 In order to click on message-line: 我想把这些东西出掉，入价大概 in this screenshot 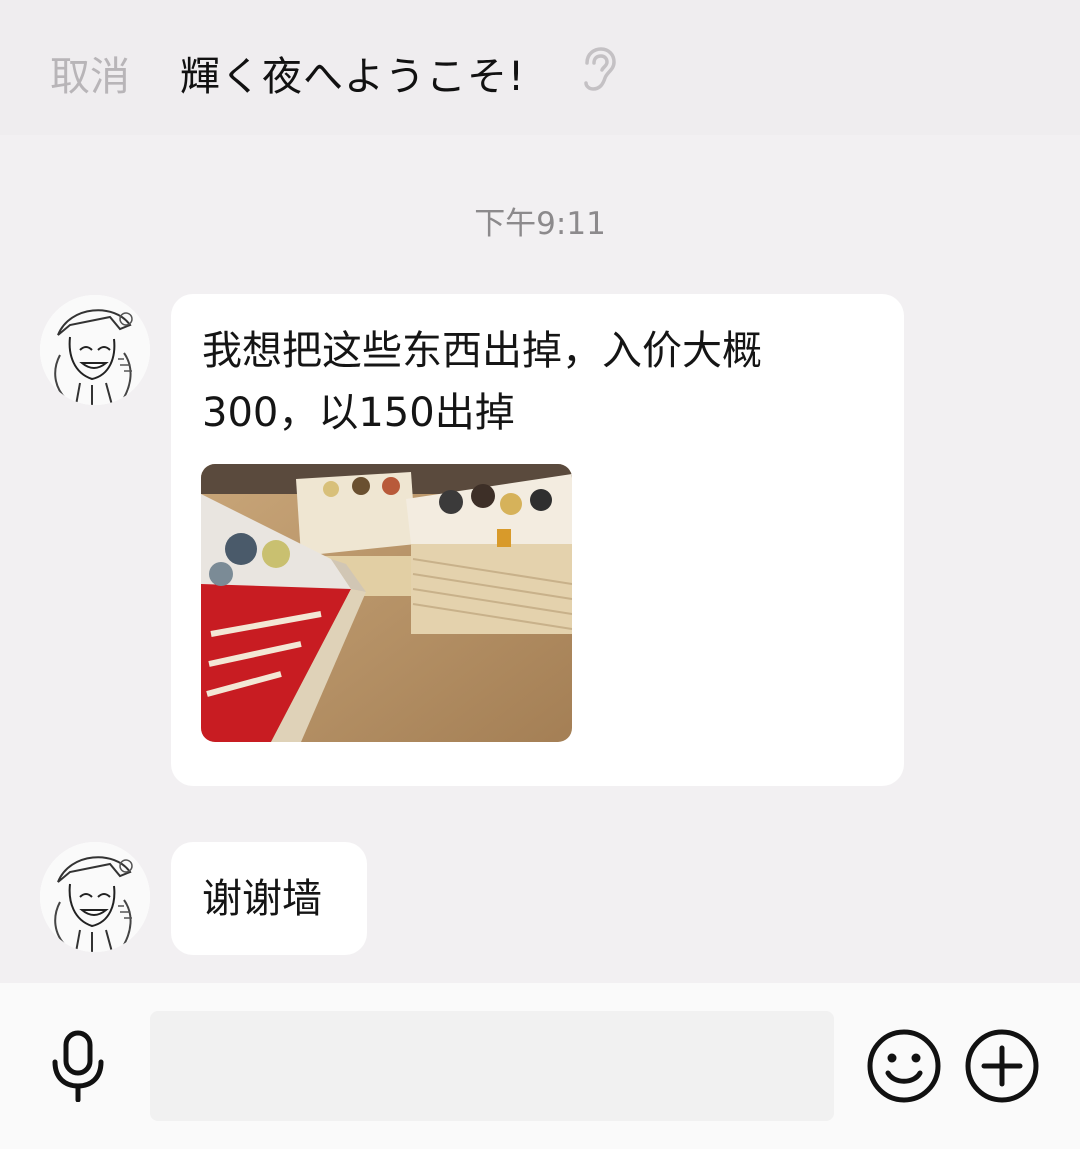, I will do `click(482, 351)`.